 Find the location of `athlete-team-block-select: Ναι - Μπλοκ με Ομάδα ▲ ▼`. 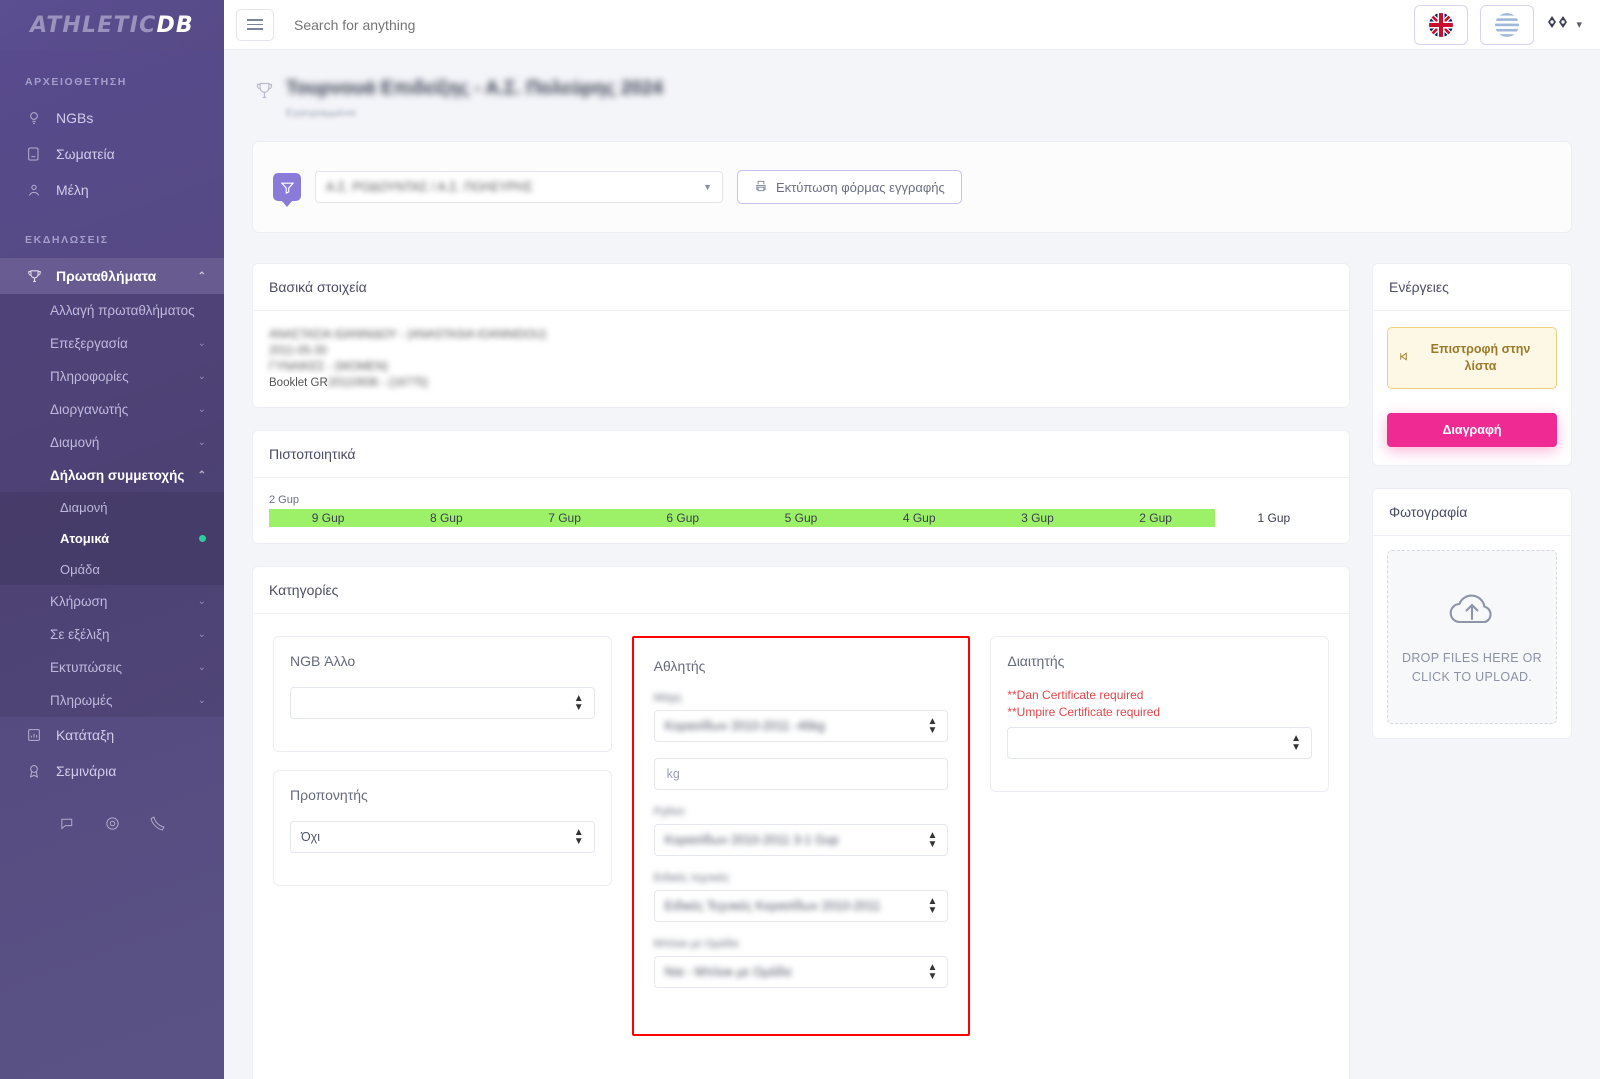

athlete-team-block-select: Ναι - Μπλοκ με Ομάδα ▲ ▼ is located at coordinates (801, 972).